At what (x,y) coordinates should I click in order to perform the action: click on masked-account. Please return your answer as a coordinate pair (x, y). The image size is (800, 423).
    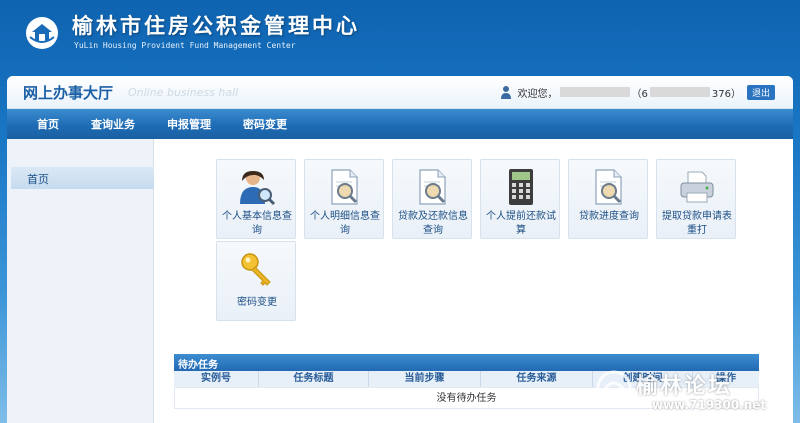
    Looking at the image, I should click on (679, 92).